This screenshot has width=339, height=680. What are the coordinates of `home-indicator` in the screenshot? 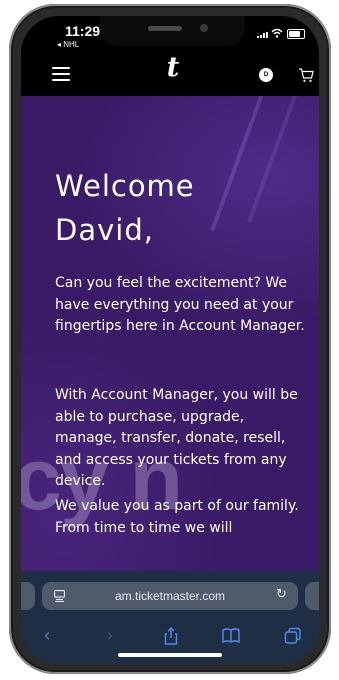 It's located at (170, 655).